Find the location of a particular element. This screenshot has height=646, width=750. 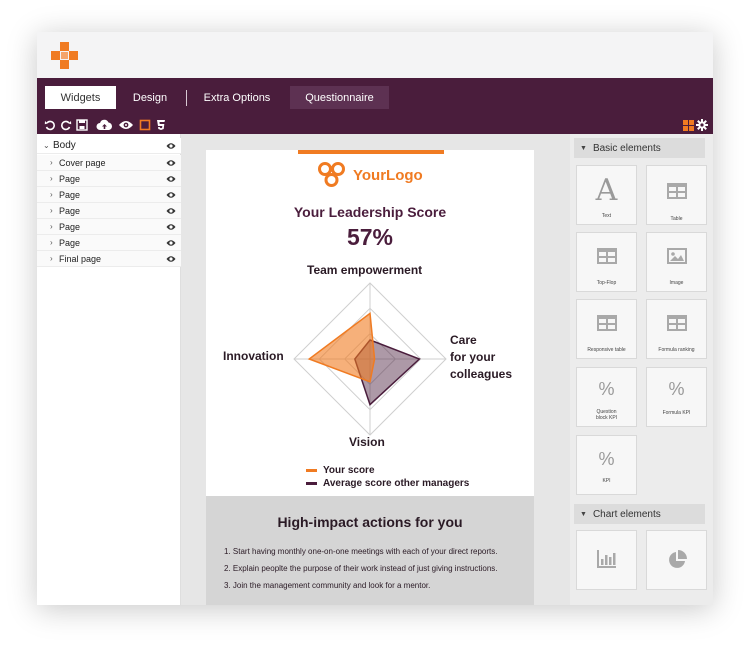

redo-icon is located at coordinates (66, 125).